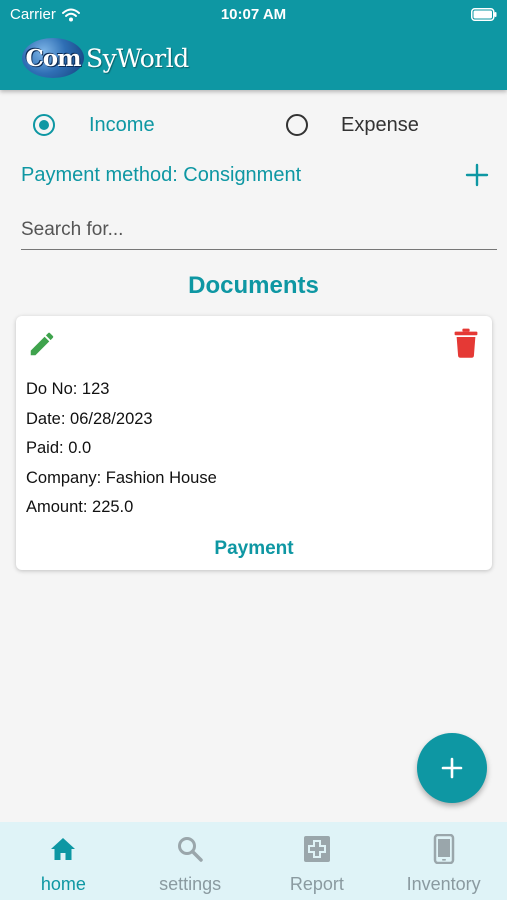 Image resolution: width=507 pixels, height=900 pixels. I want to click on radio-expense-label: Expense, so click(380, 124).